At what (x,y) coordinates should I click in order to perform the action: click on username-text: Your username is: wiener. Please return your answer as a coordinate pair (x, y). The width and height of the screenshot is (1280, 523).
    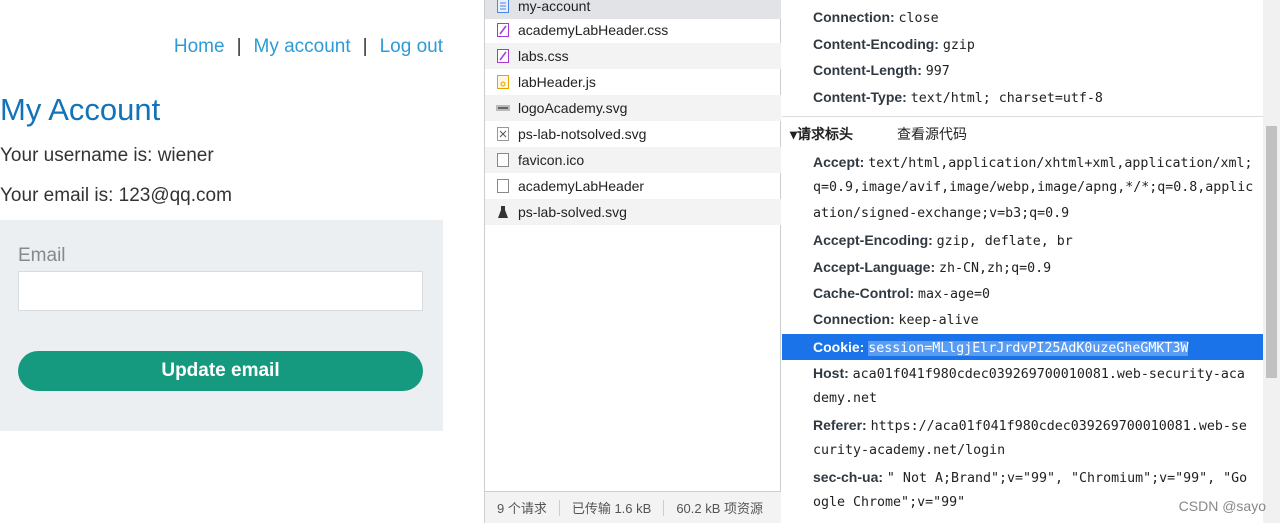
    Looking at the image, I should click on (107, 155).